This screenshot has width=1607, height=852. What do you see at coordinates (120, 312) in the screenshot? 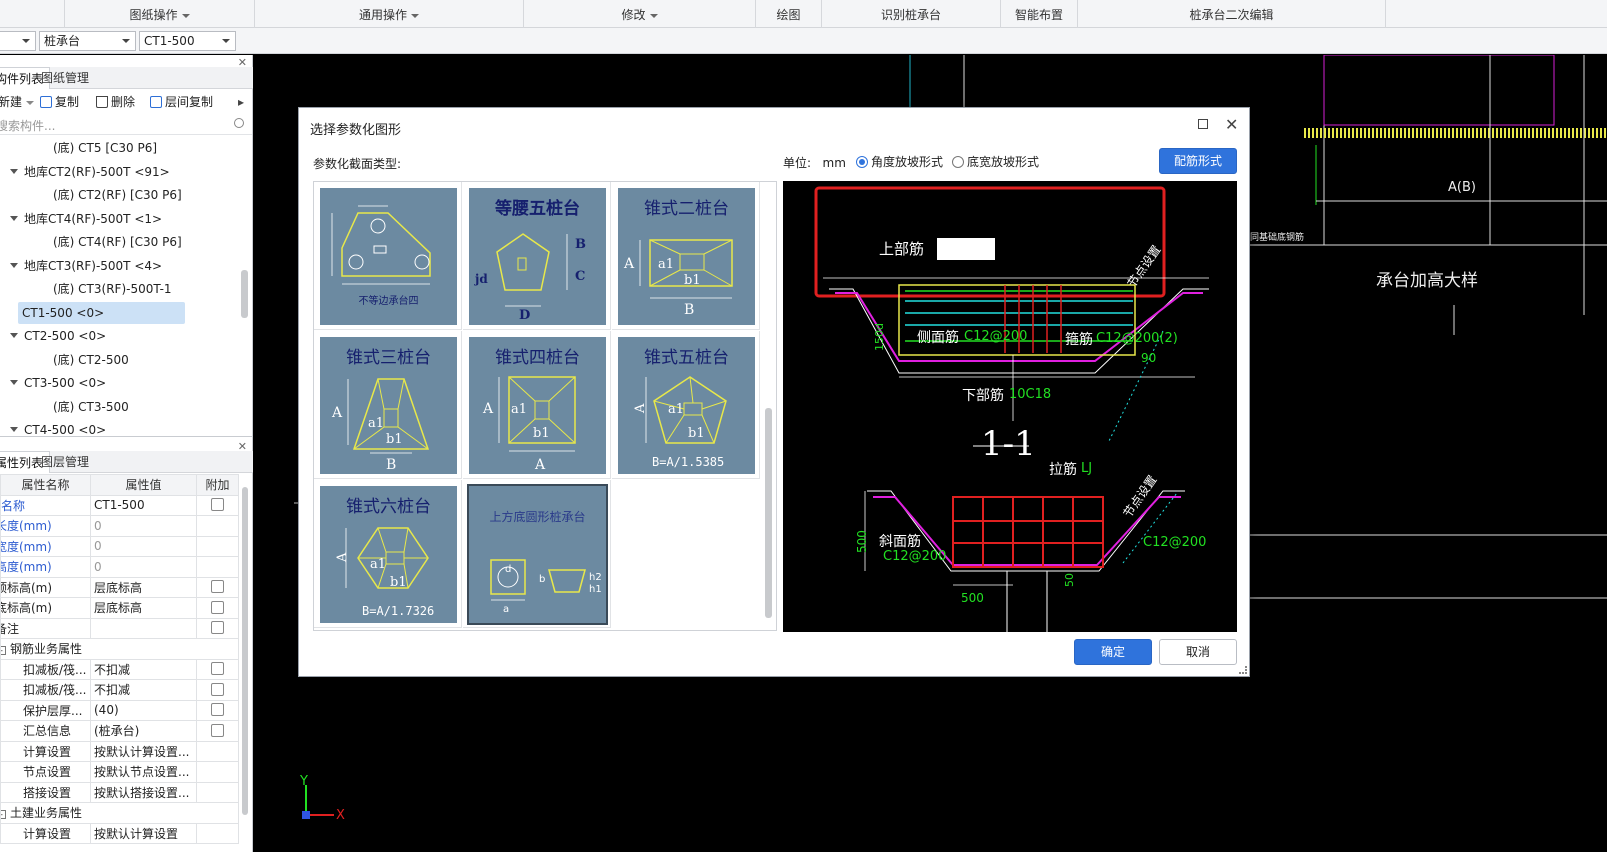
I see `tree-item-selected: CT1-500 <0>` at bounding box center [120, 312].